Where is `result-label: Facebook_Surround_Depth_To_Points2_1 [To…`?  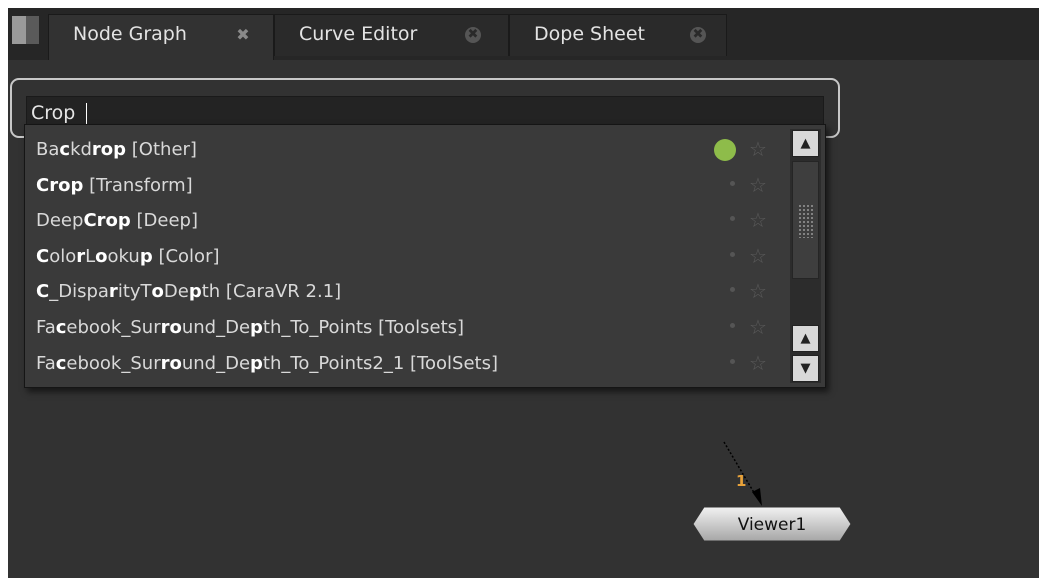 result-label: Facebook_Surround_Depth_To_Points2_1 [To… is located at coordinates (267, 363).